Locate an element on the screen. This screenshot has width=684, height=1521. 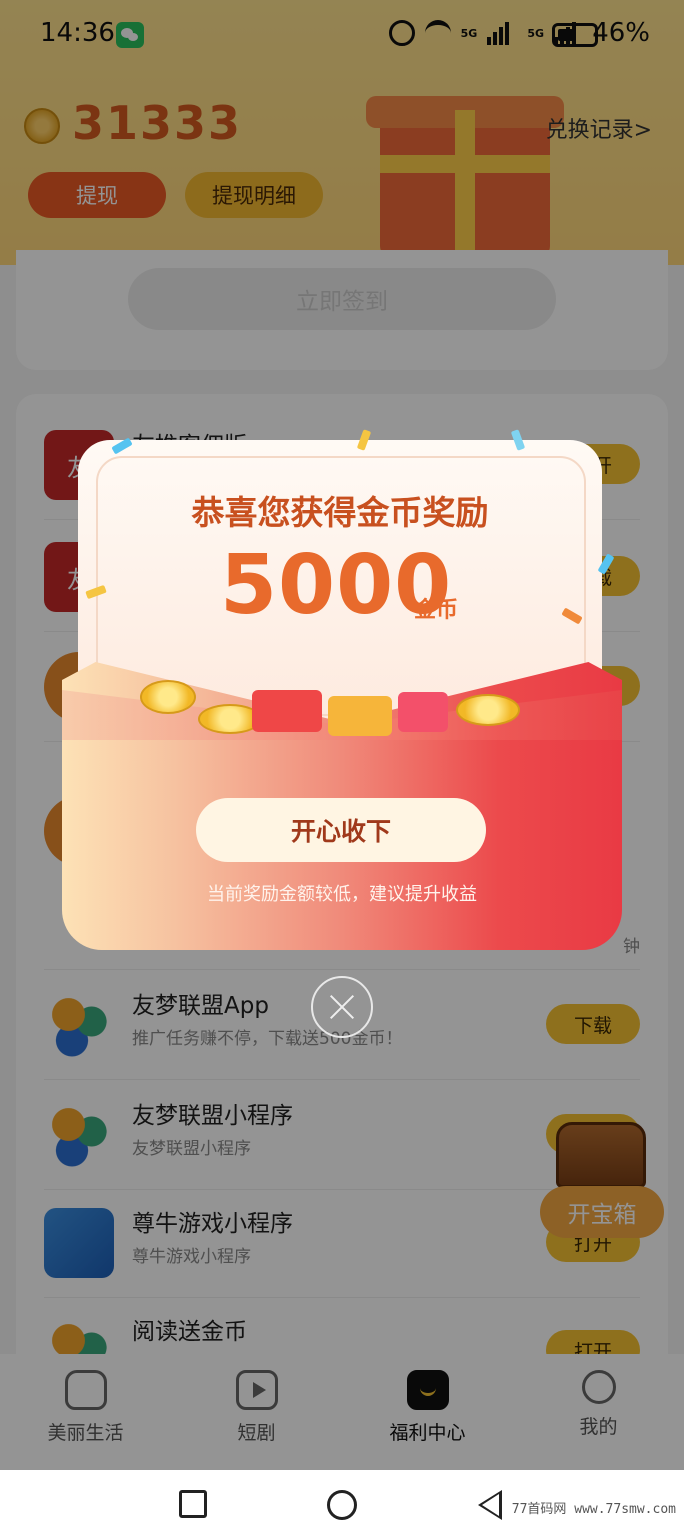
back-icon is located at coordinates (490, 1505).